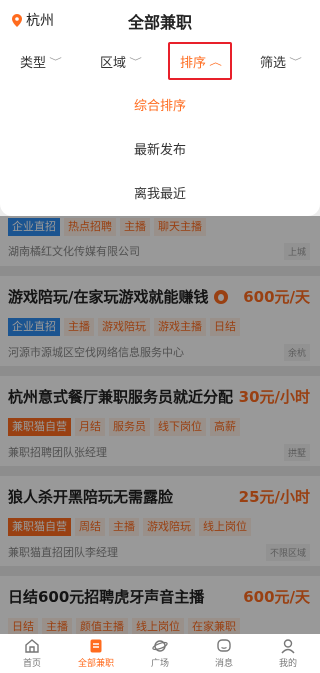 This screenshot has height=673, width=320. I want to click on top-bar: 杭州 全部兼职, so click(160, 20).